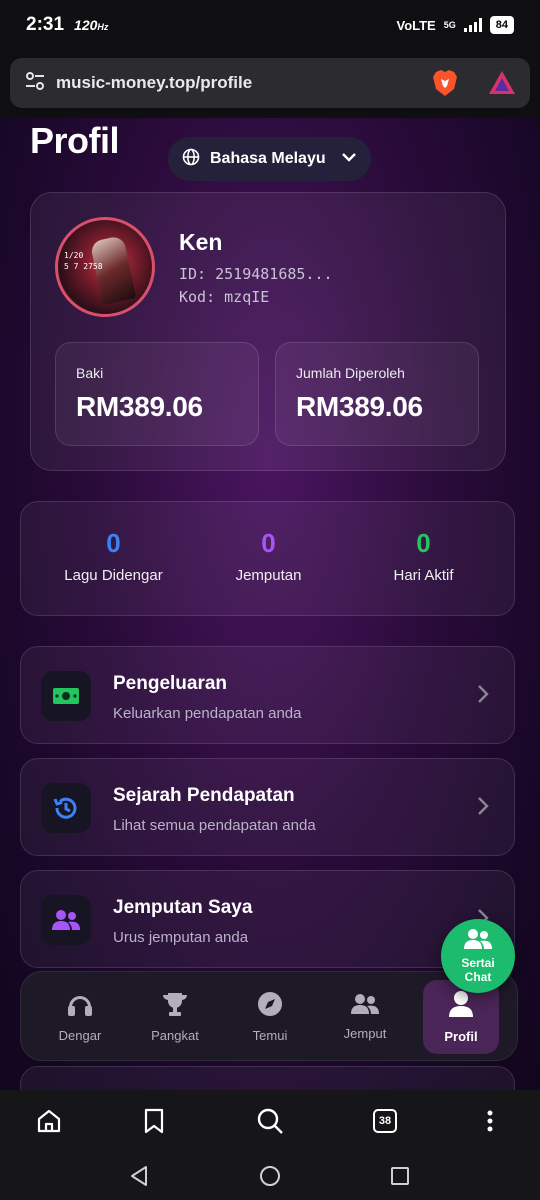 This screenshot has height=1200, width=540. I want to click on menu-item-title: Jemputan Saya, so click(183, 907).